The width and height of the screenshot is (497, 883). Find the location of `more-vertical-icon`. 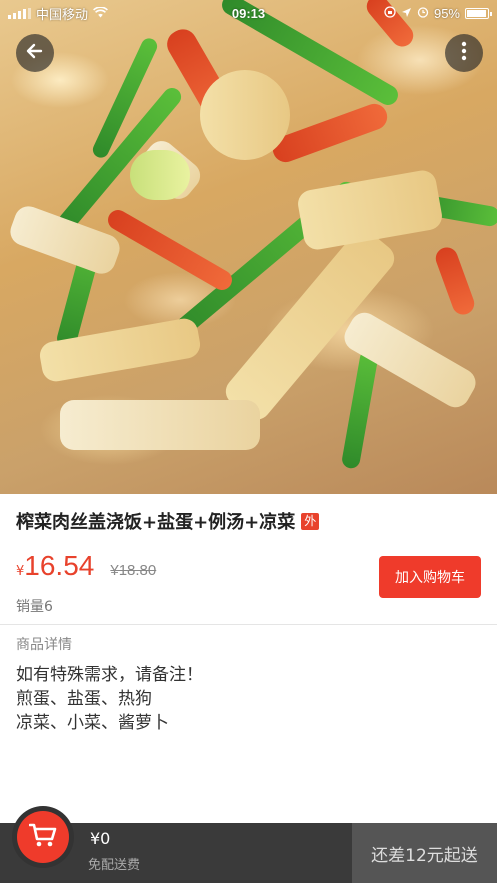

more-vertical-icon is located at coordinates (464, 53).